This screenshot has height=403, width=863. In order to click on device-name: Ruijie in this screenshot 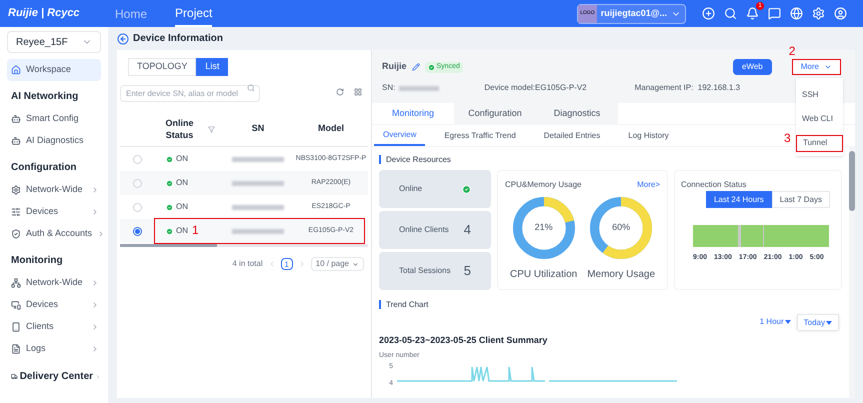, I will do `click(394, 67)`.